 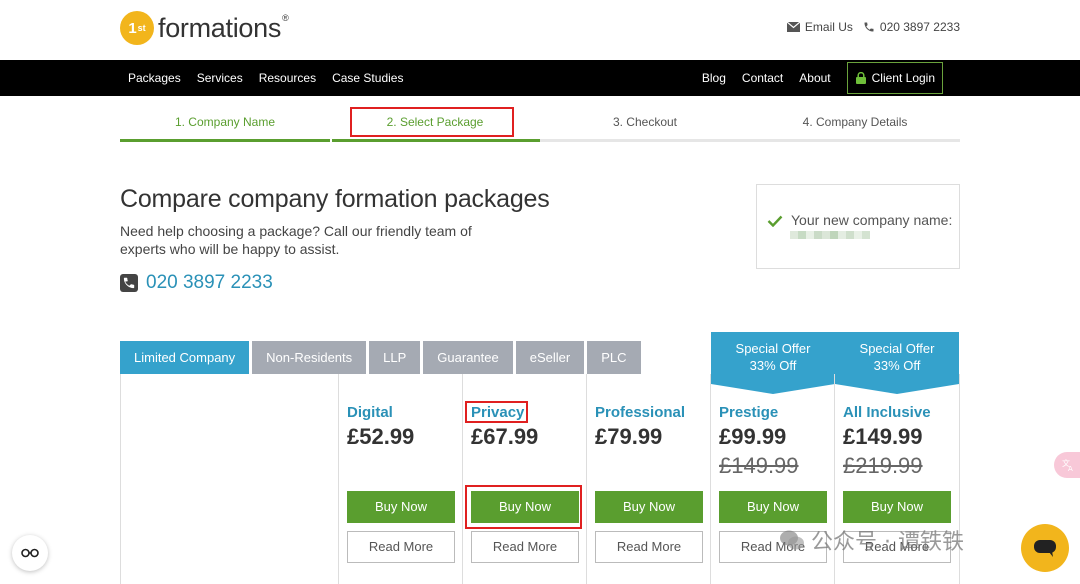 I want to click on tab-plc: PLC, so click(x=614, y=357).